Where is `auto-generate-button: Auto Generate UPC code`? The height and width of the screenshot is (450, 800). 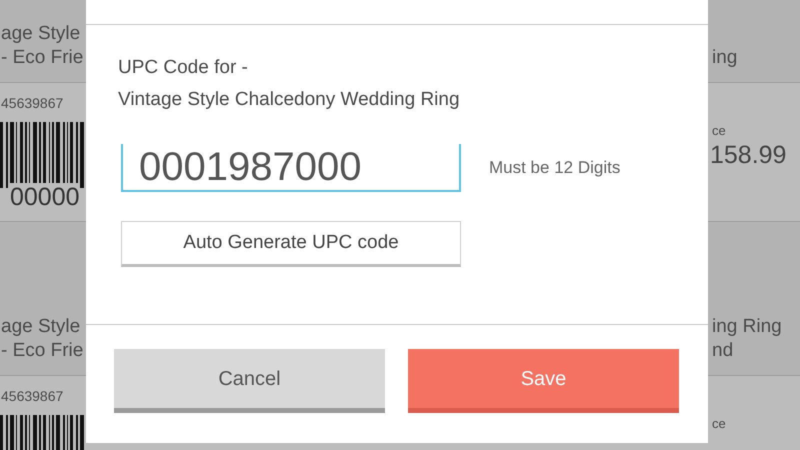
auto-generate-button: Auto Generate UPC code is located at coordinates (291, 244).